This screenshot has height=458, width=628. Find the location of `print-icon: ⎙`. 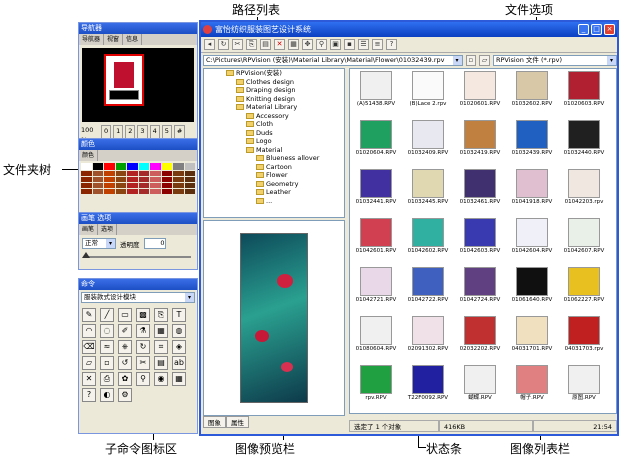

print-icon: ⎙ is located at coordinates (107, 379).